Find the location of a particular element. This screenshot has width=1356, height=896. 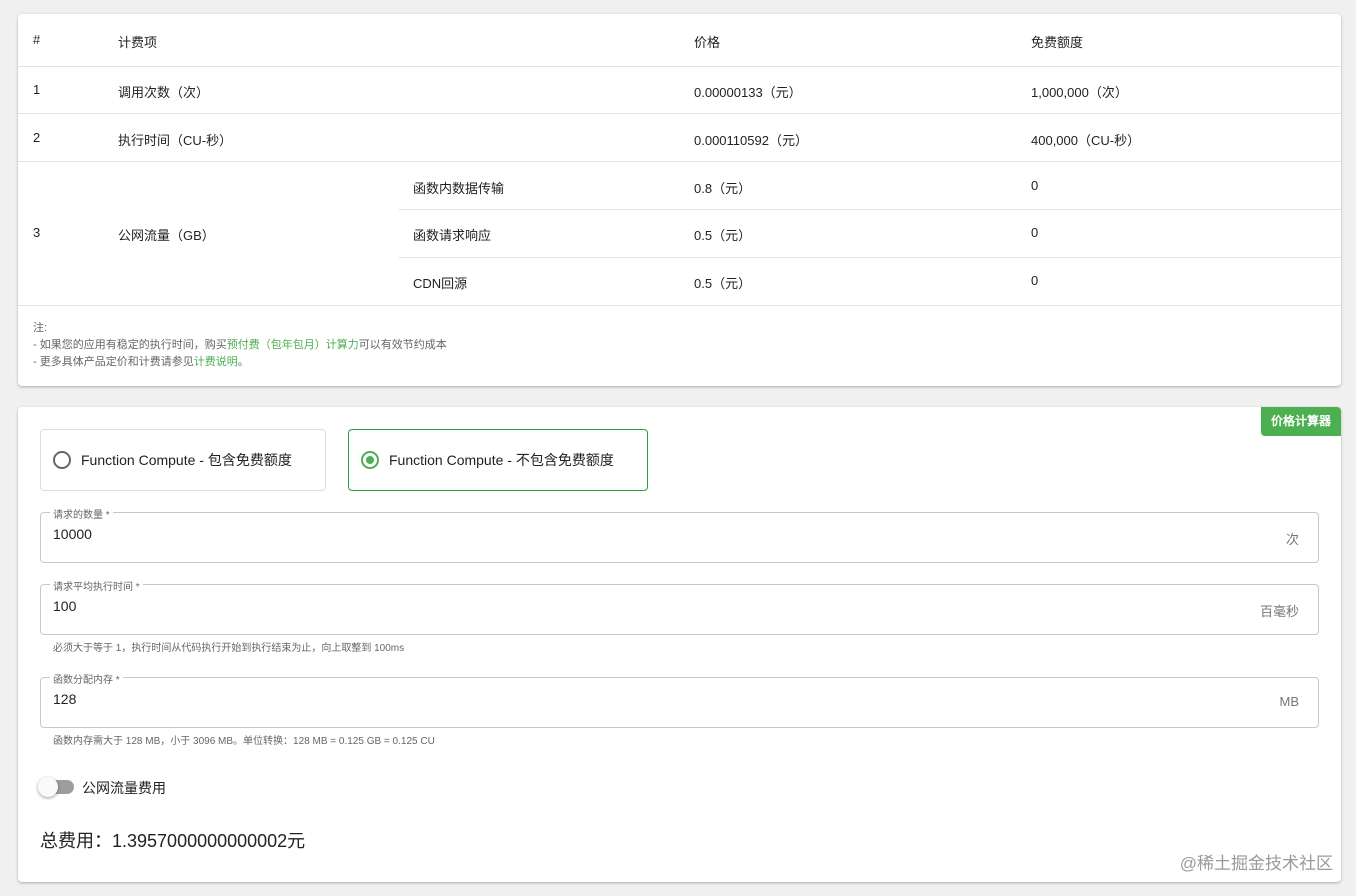

field-helper-text: 必须大于等于 1，执行时间从代码执行开始到执行结束为止，向上取整到 100ms is located at coordinates (229, 648).